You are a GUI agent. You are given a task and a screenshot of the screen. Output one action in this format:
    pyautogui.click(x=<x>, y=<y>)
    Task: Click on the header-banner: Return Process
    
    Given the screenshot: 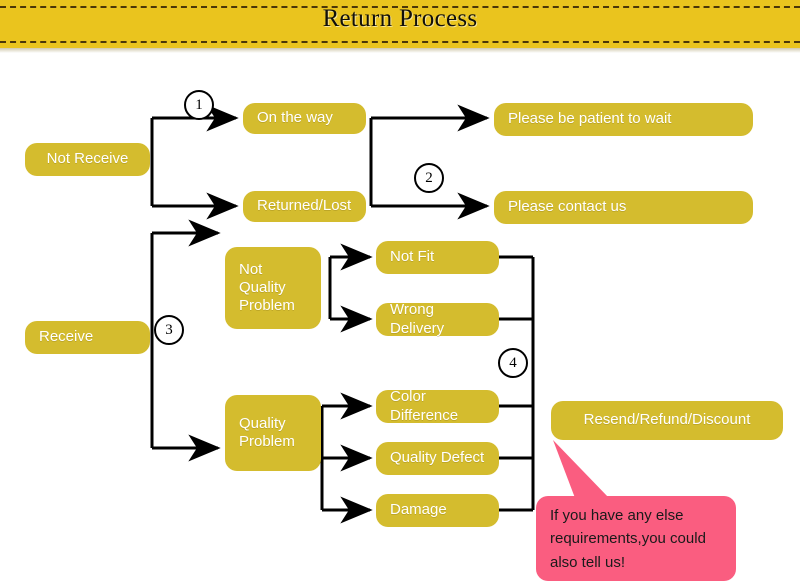 What is the action you would take?
    pyautogui.click(x=400, y=26)
    